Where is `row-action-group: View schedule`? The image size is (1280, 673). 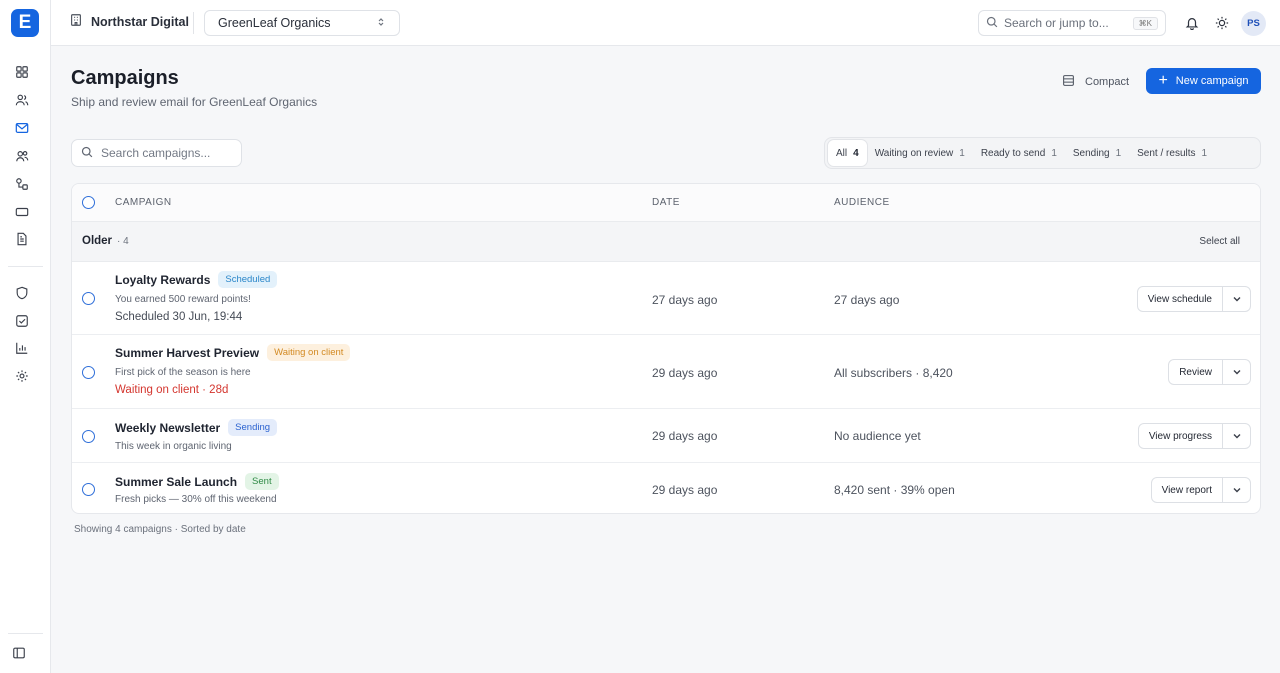 row-action-group: View schedule is located at coordinates (1193, 299).